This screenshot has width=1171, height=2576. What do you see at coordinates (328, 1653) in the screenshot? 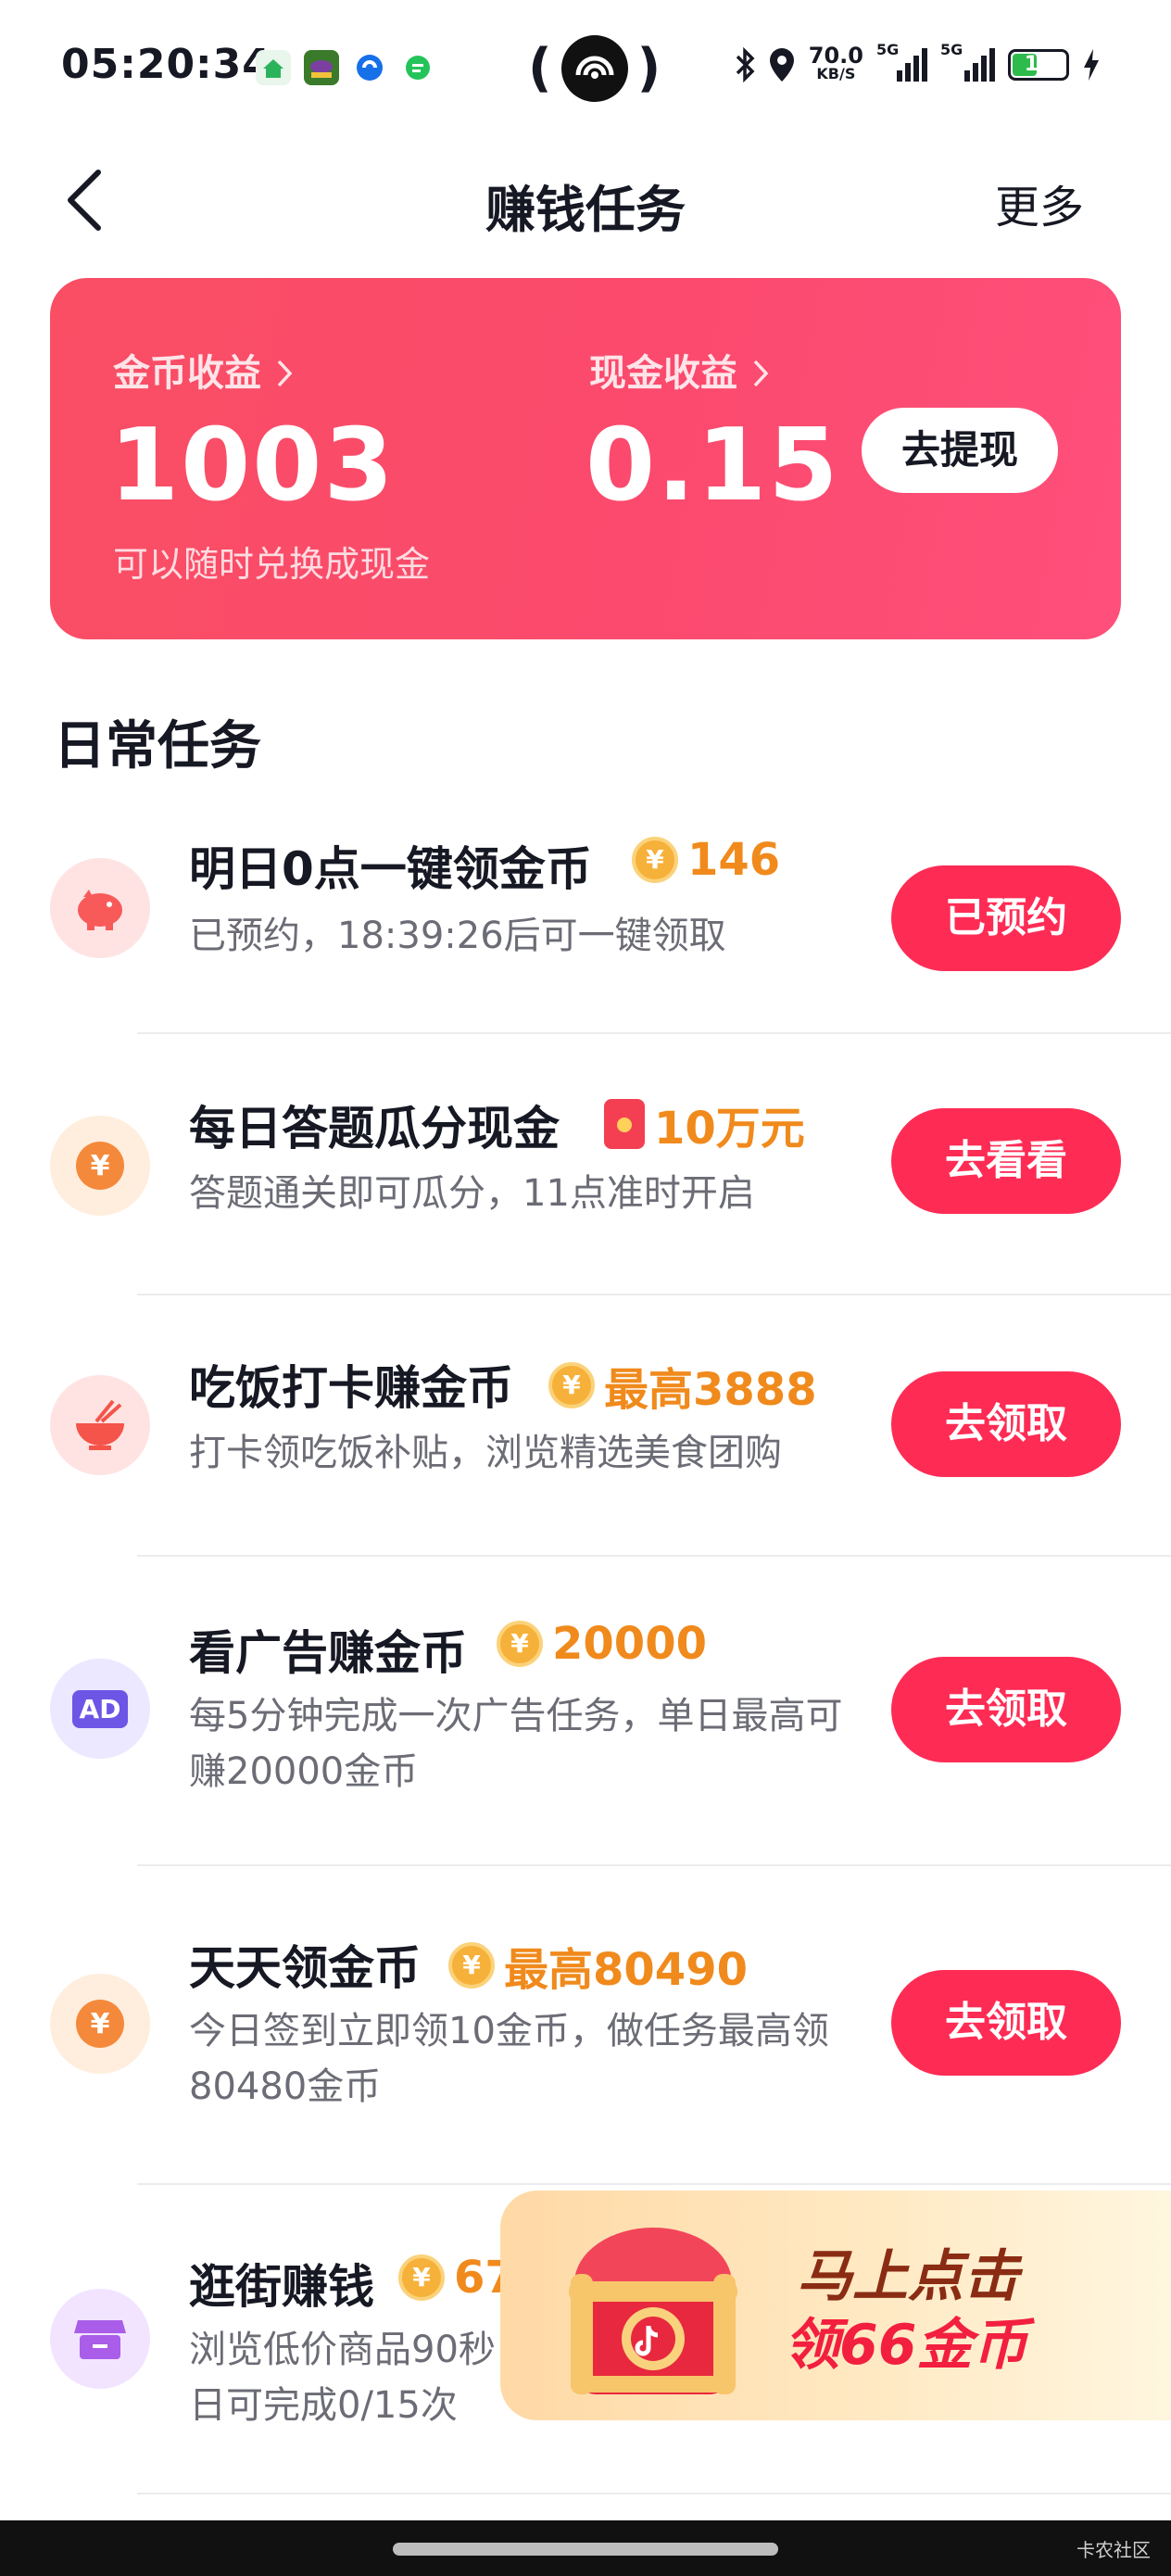
I see `task-title: 看广告赚金币` at bounding box center [328, 1653].